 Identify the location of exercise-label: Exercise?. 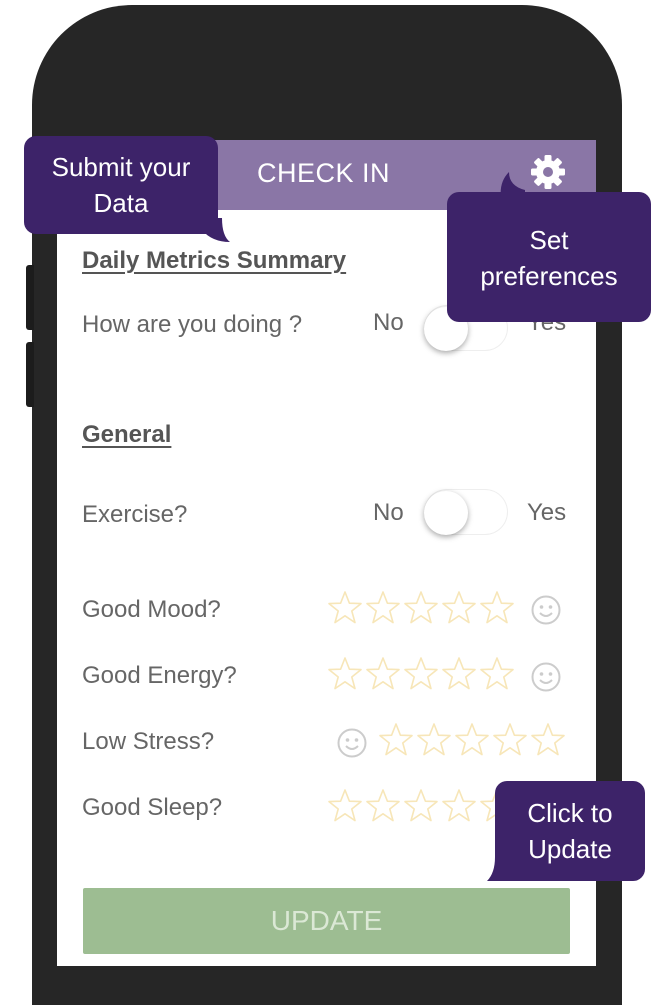
(135, 514).